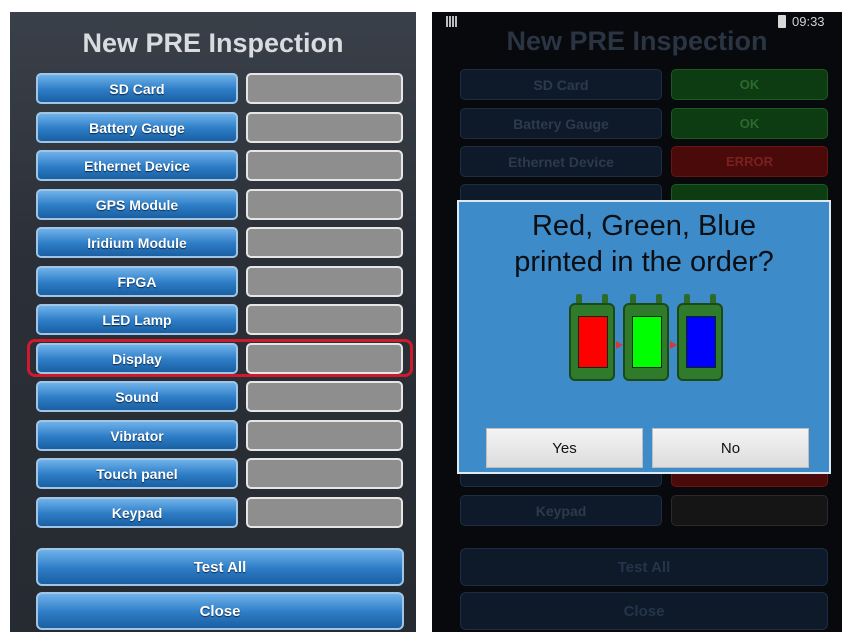  Describe the element at coordinates (137, 281) in the screenshot. I see `test-button-fpga: FPGA` at that location.